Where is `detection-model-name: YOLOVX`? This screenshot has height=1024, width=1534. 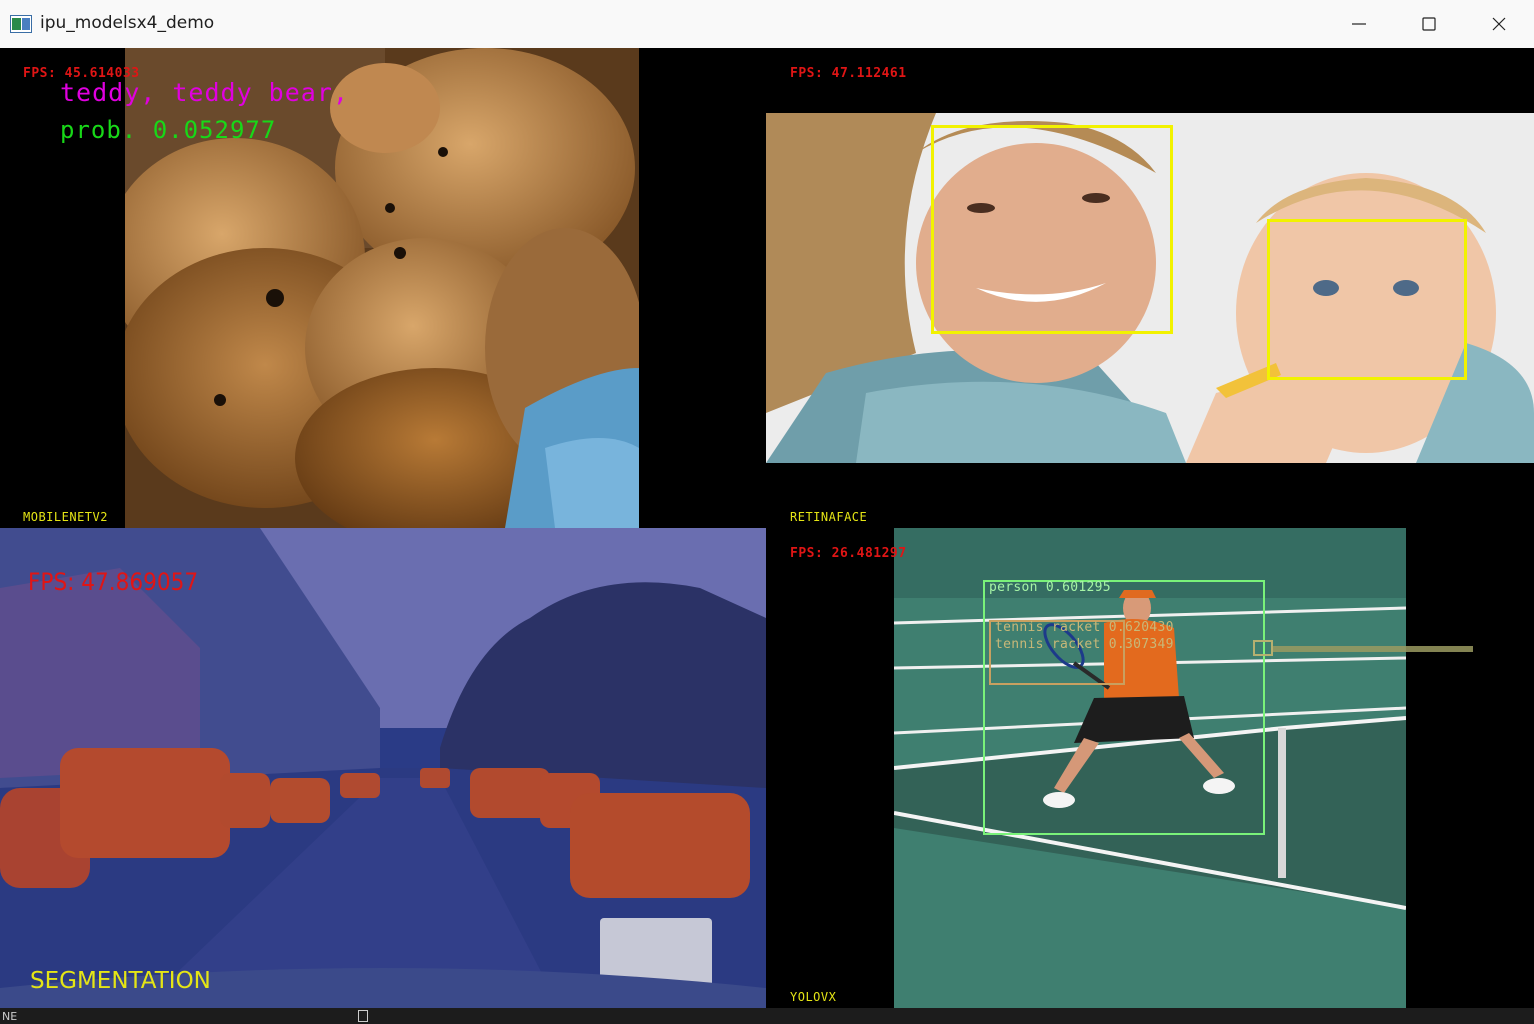
detection-model-name: YOLOVX is located at coordinates (813, 997).